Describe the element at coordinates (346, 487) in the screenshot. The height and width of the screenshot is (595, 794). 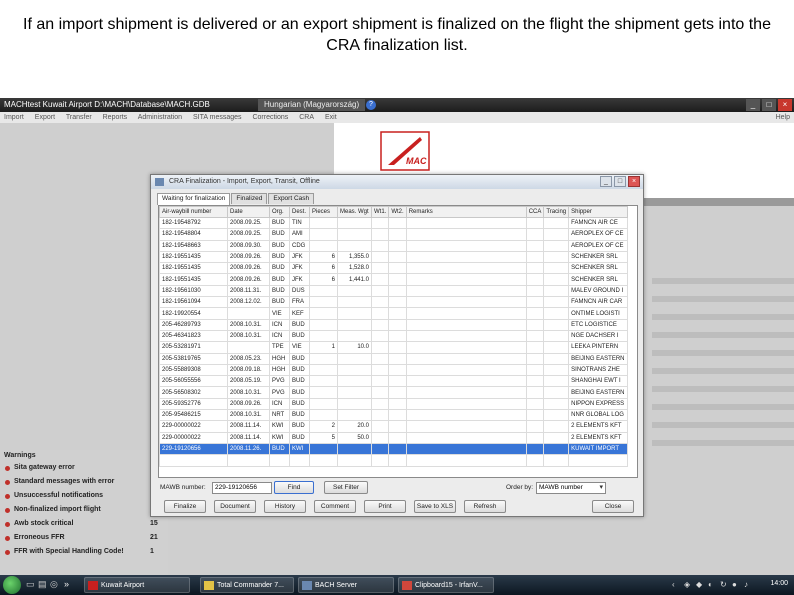
I see `set-filter-button: Set Filter` at that location.